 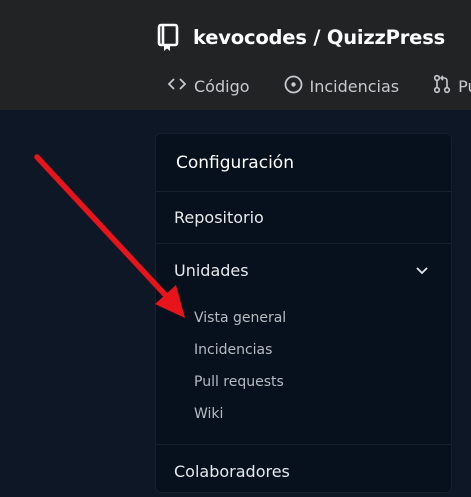 What do you see at coordinates (422, 270) in the screenshot?
I see `chevron-down-icon` at bounding box center [422, 270].